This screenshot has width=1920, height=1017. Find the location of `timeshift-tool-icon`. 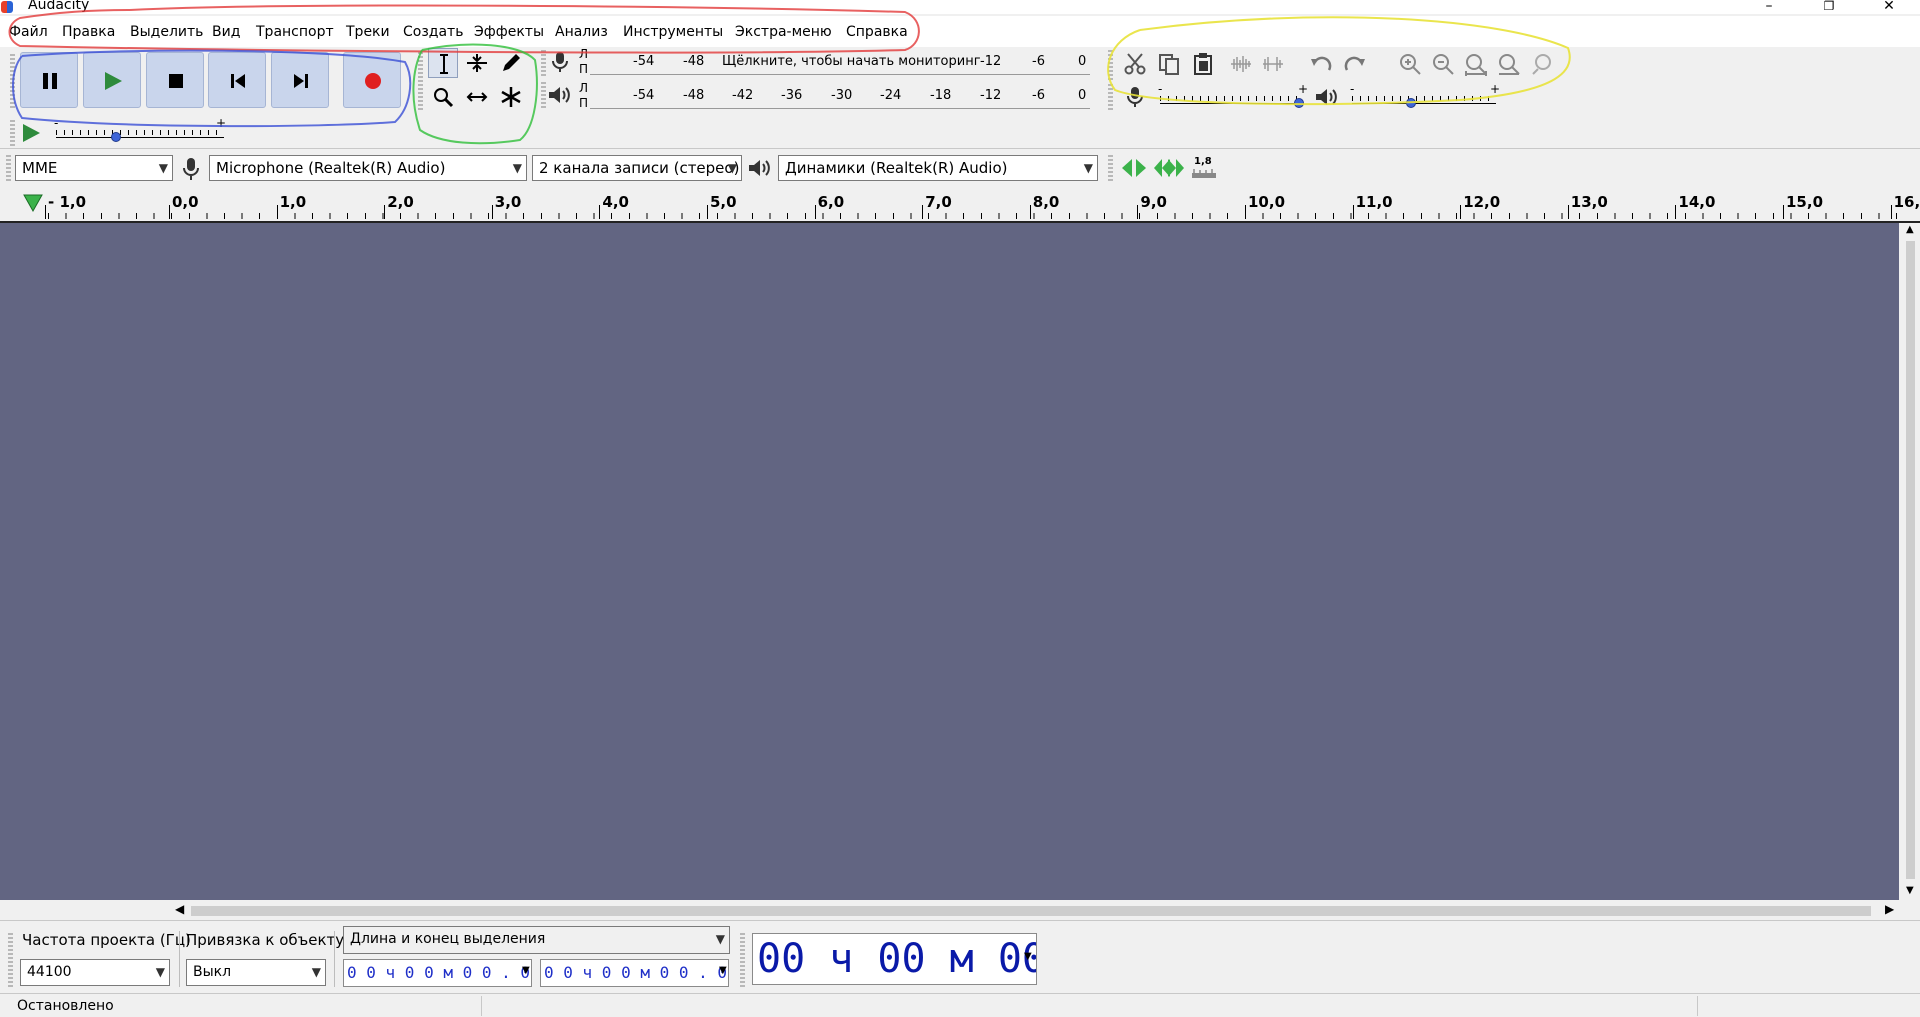

timeshift-tool-icon is located at coordinates (477, 97).